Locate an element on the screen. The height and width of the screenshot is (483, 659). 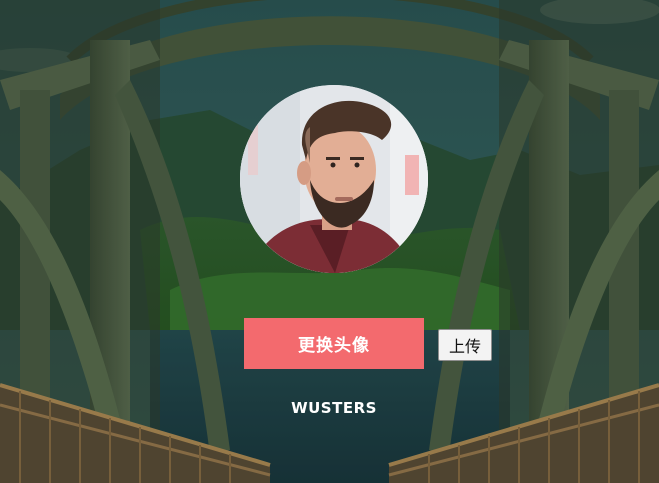
user-avatar is located at coordinates (334, 179).